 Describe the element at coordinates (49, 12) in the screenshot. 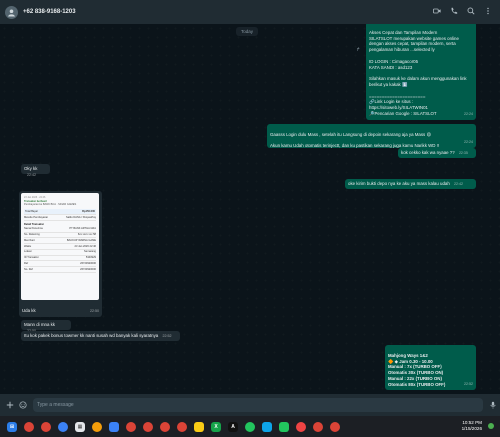

I see `contact-name: +62 838-9168-1203` at that location.